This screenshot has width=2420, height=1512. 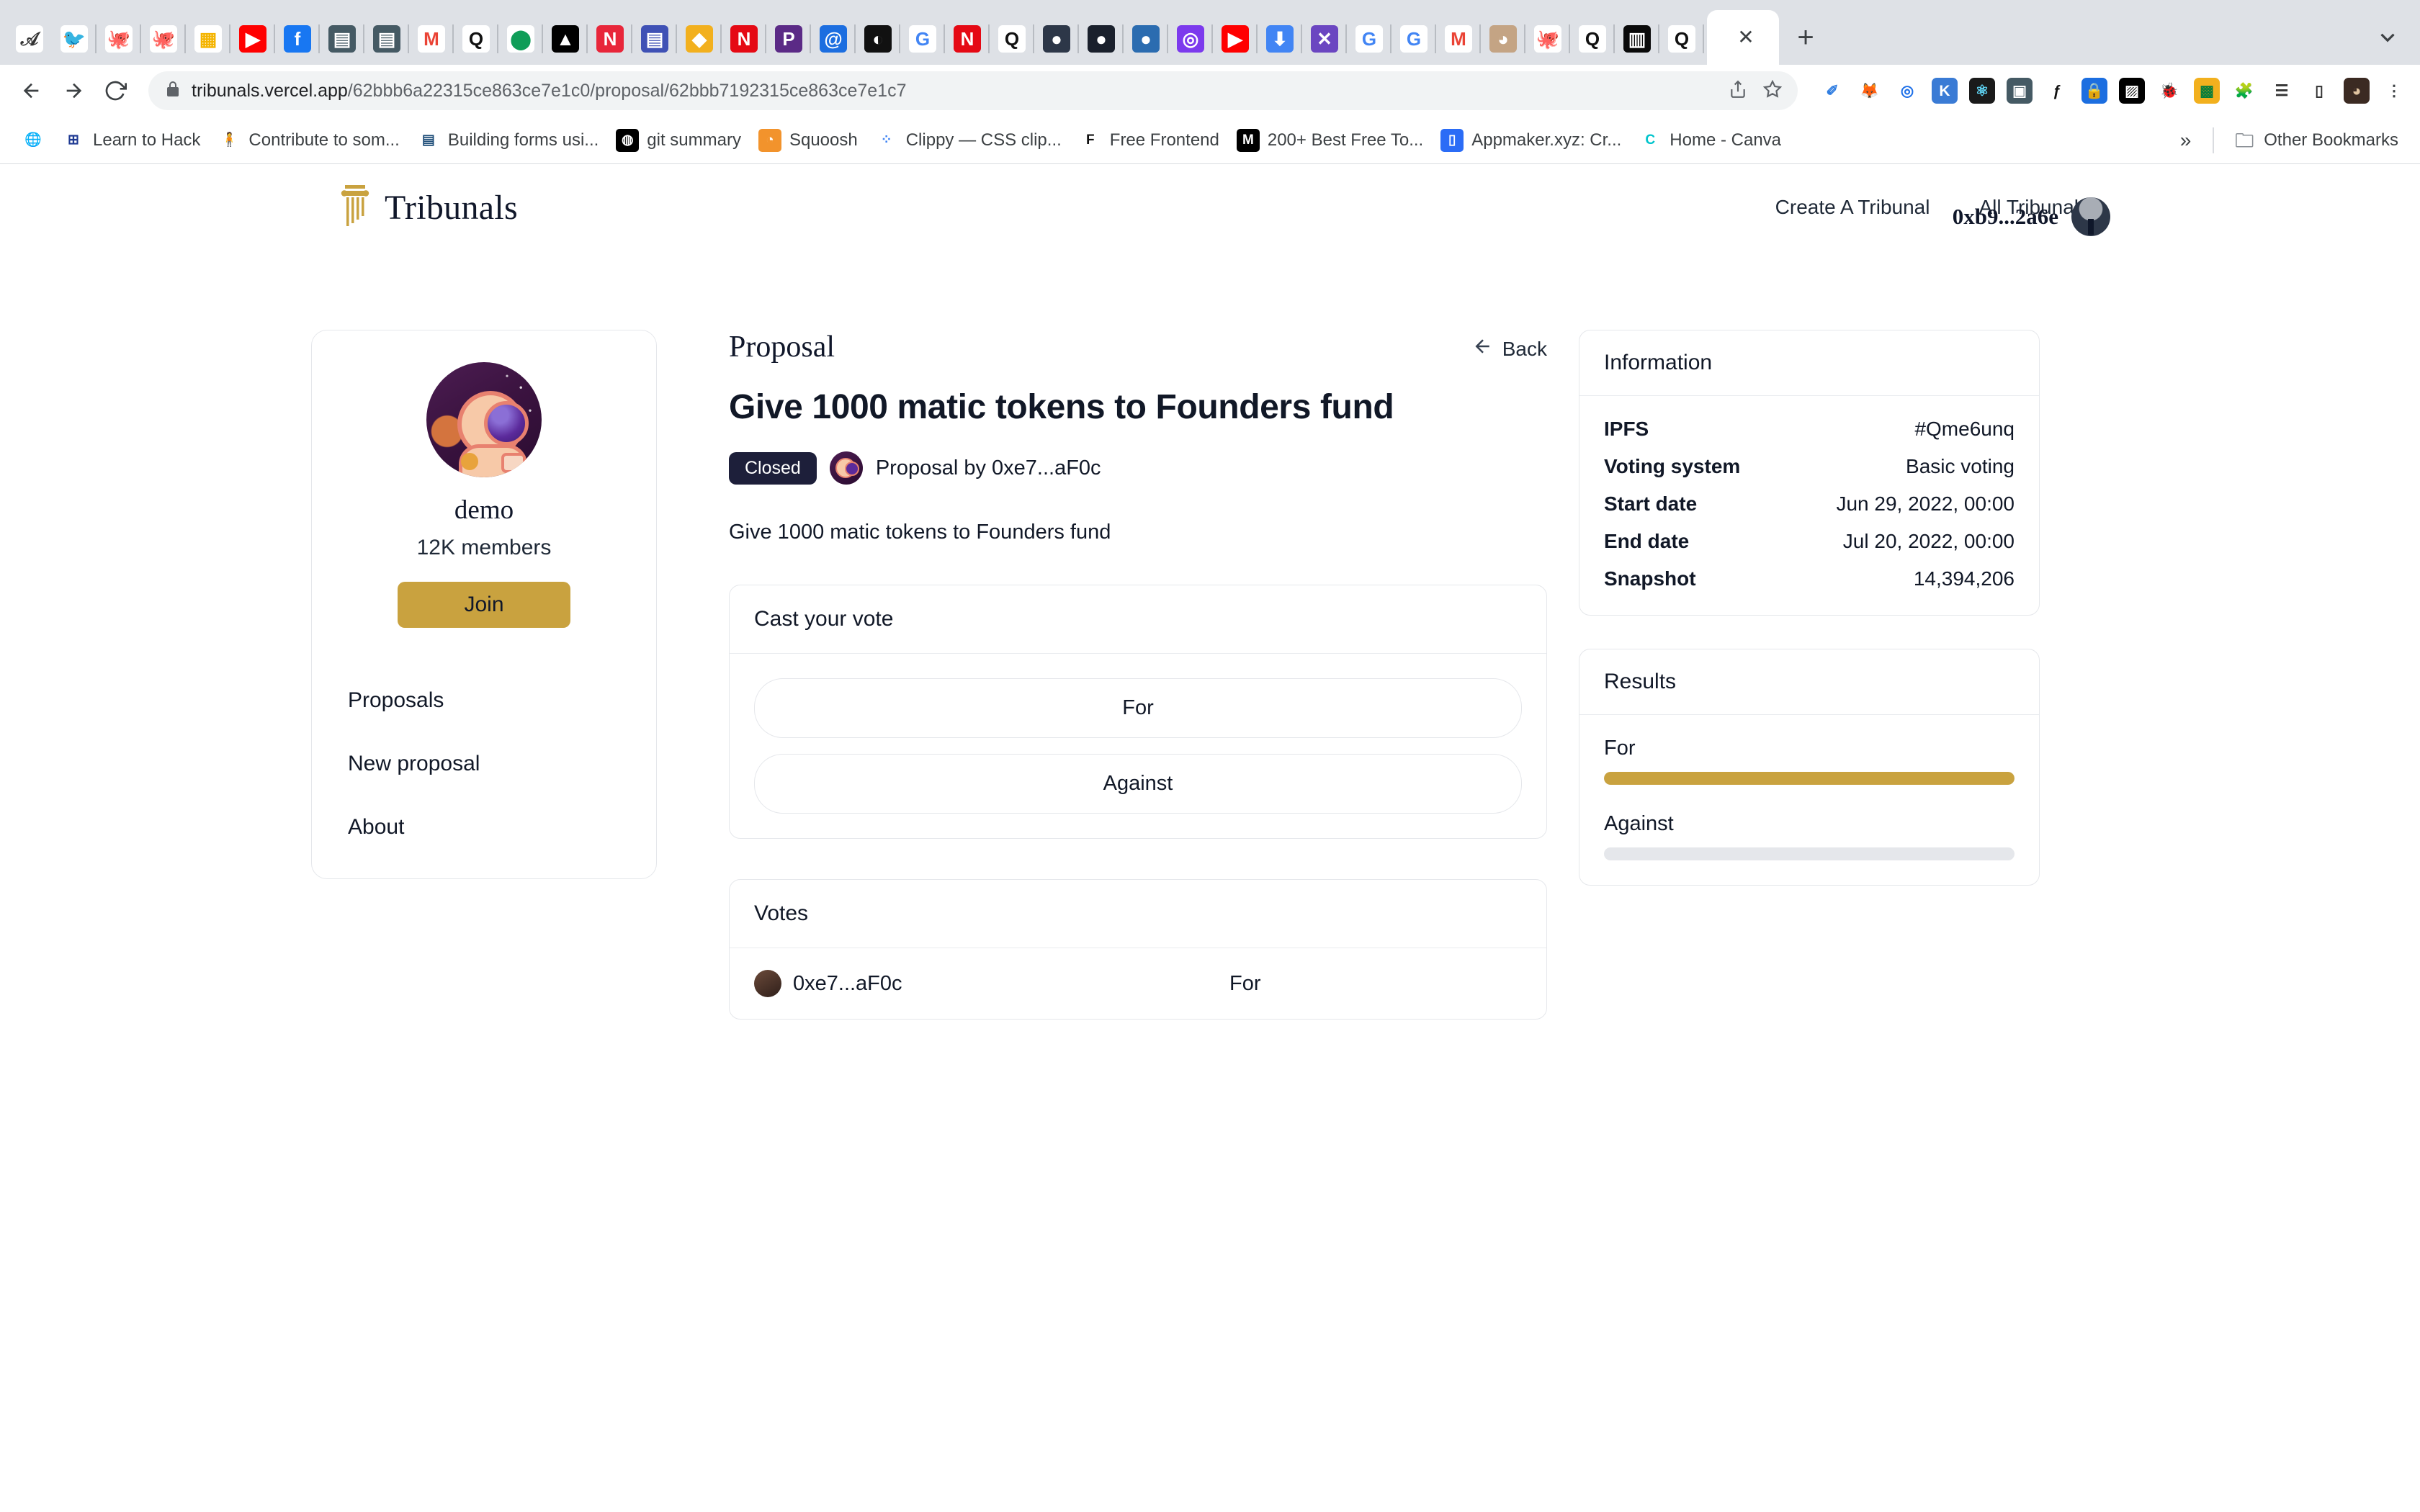 I want to click on chrome-menu: ⋮, so click(x=2394, y=91).